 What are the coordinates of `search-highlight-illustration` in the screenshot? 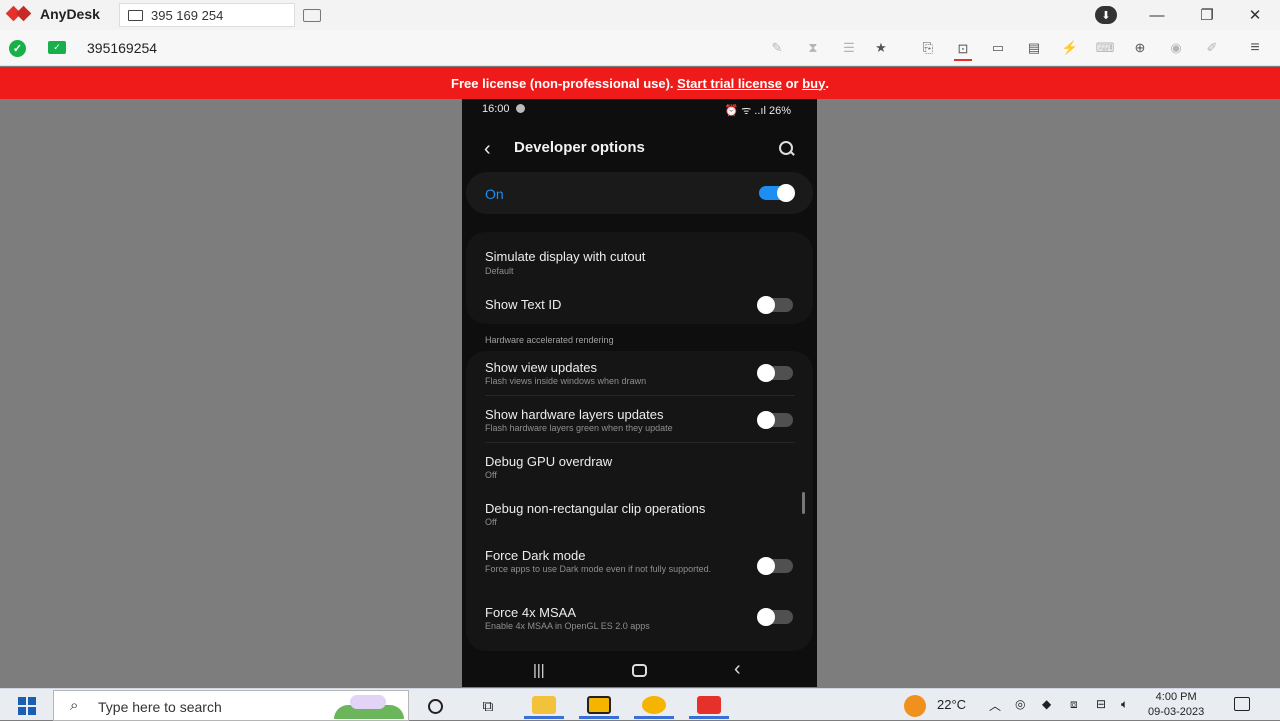 It's located at (366, 706).